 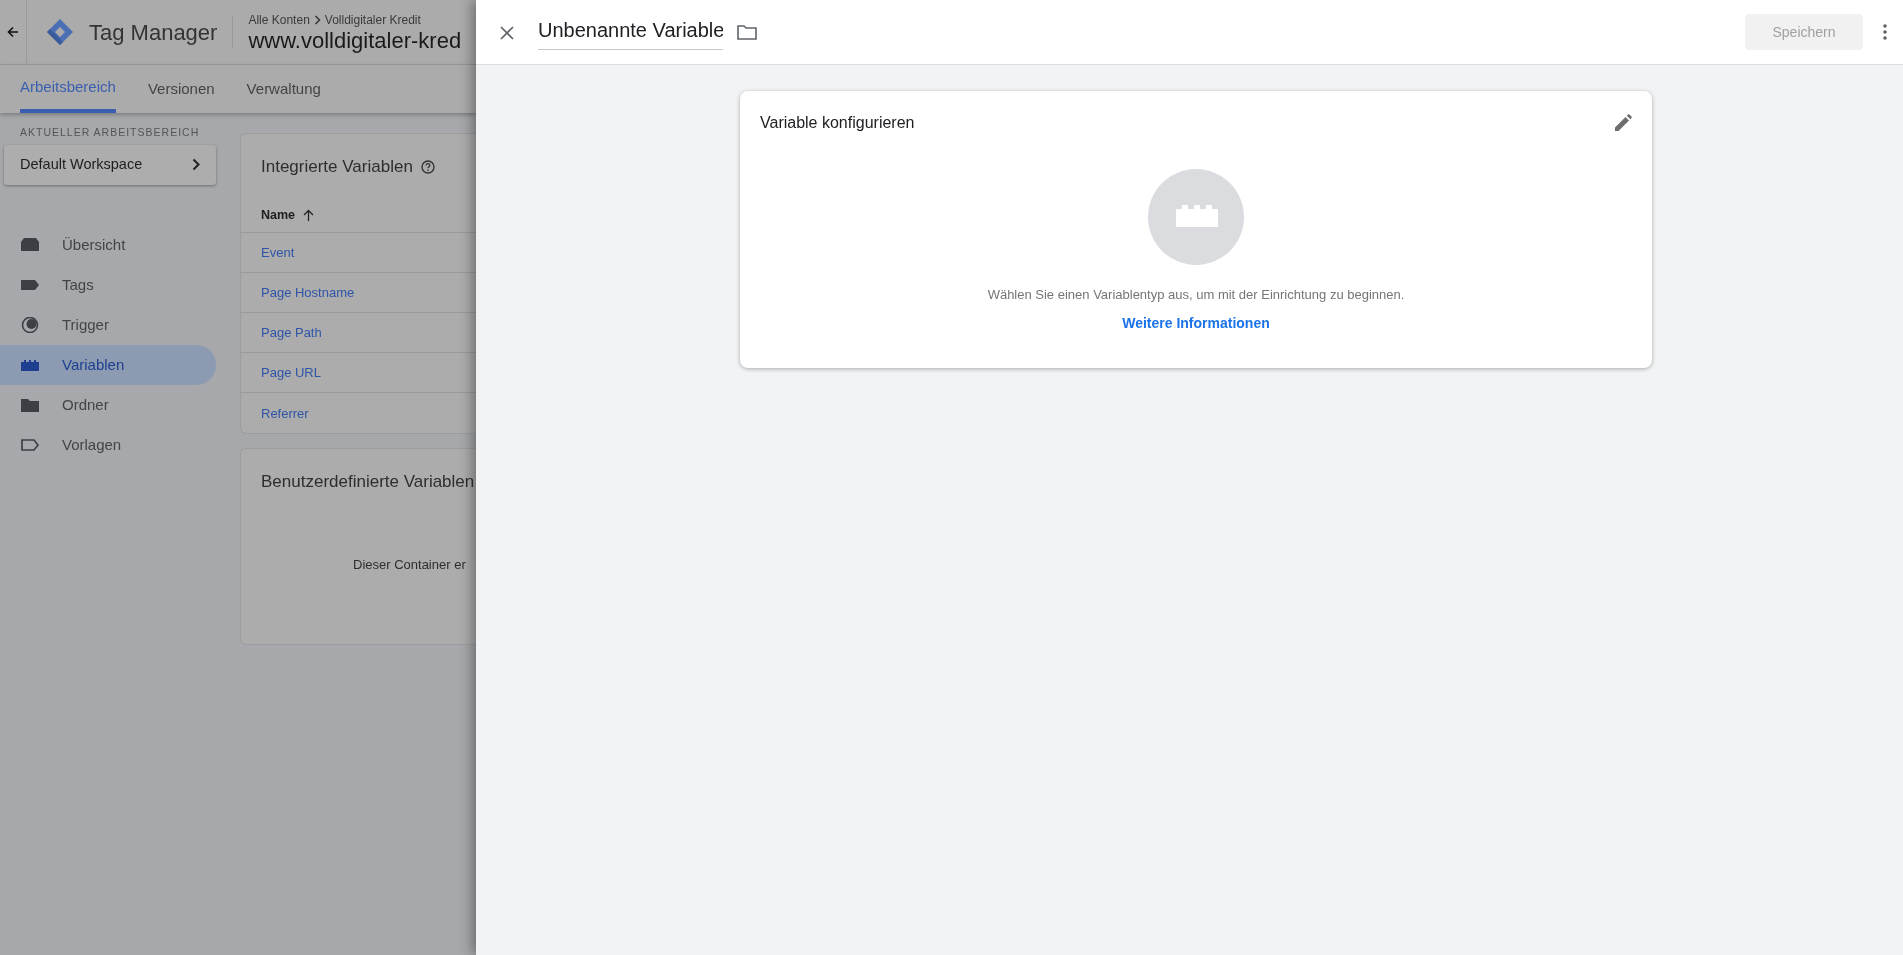 What do you see at coordinates (108, 364) in the screenshot?
I see `sidebar-item: Variablen` at bounding box center [108, 364].